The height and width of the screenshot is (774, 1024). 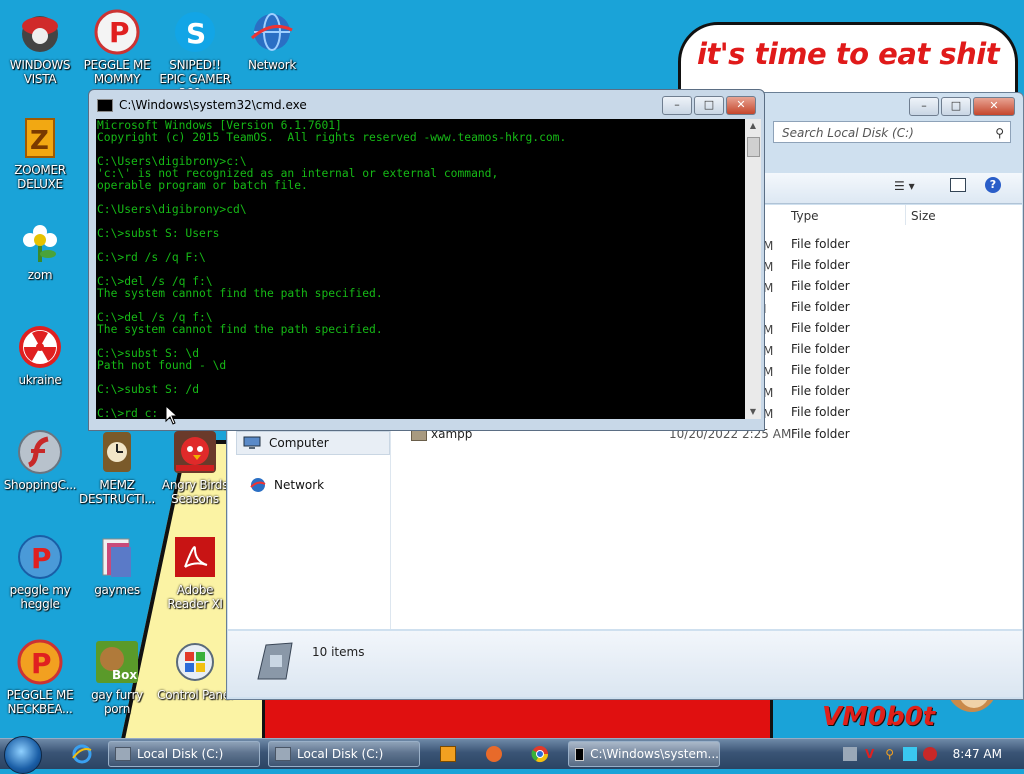 I want to click on search-placeholder: Search Local Disk (C:), so click(x=848, y=133).